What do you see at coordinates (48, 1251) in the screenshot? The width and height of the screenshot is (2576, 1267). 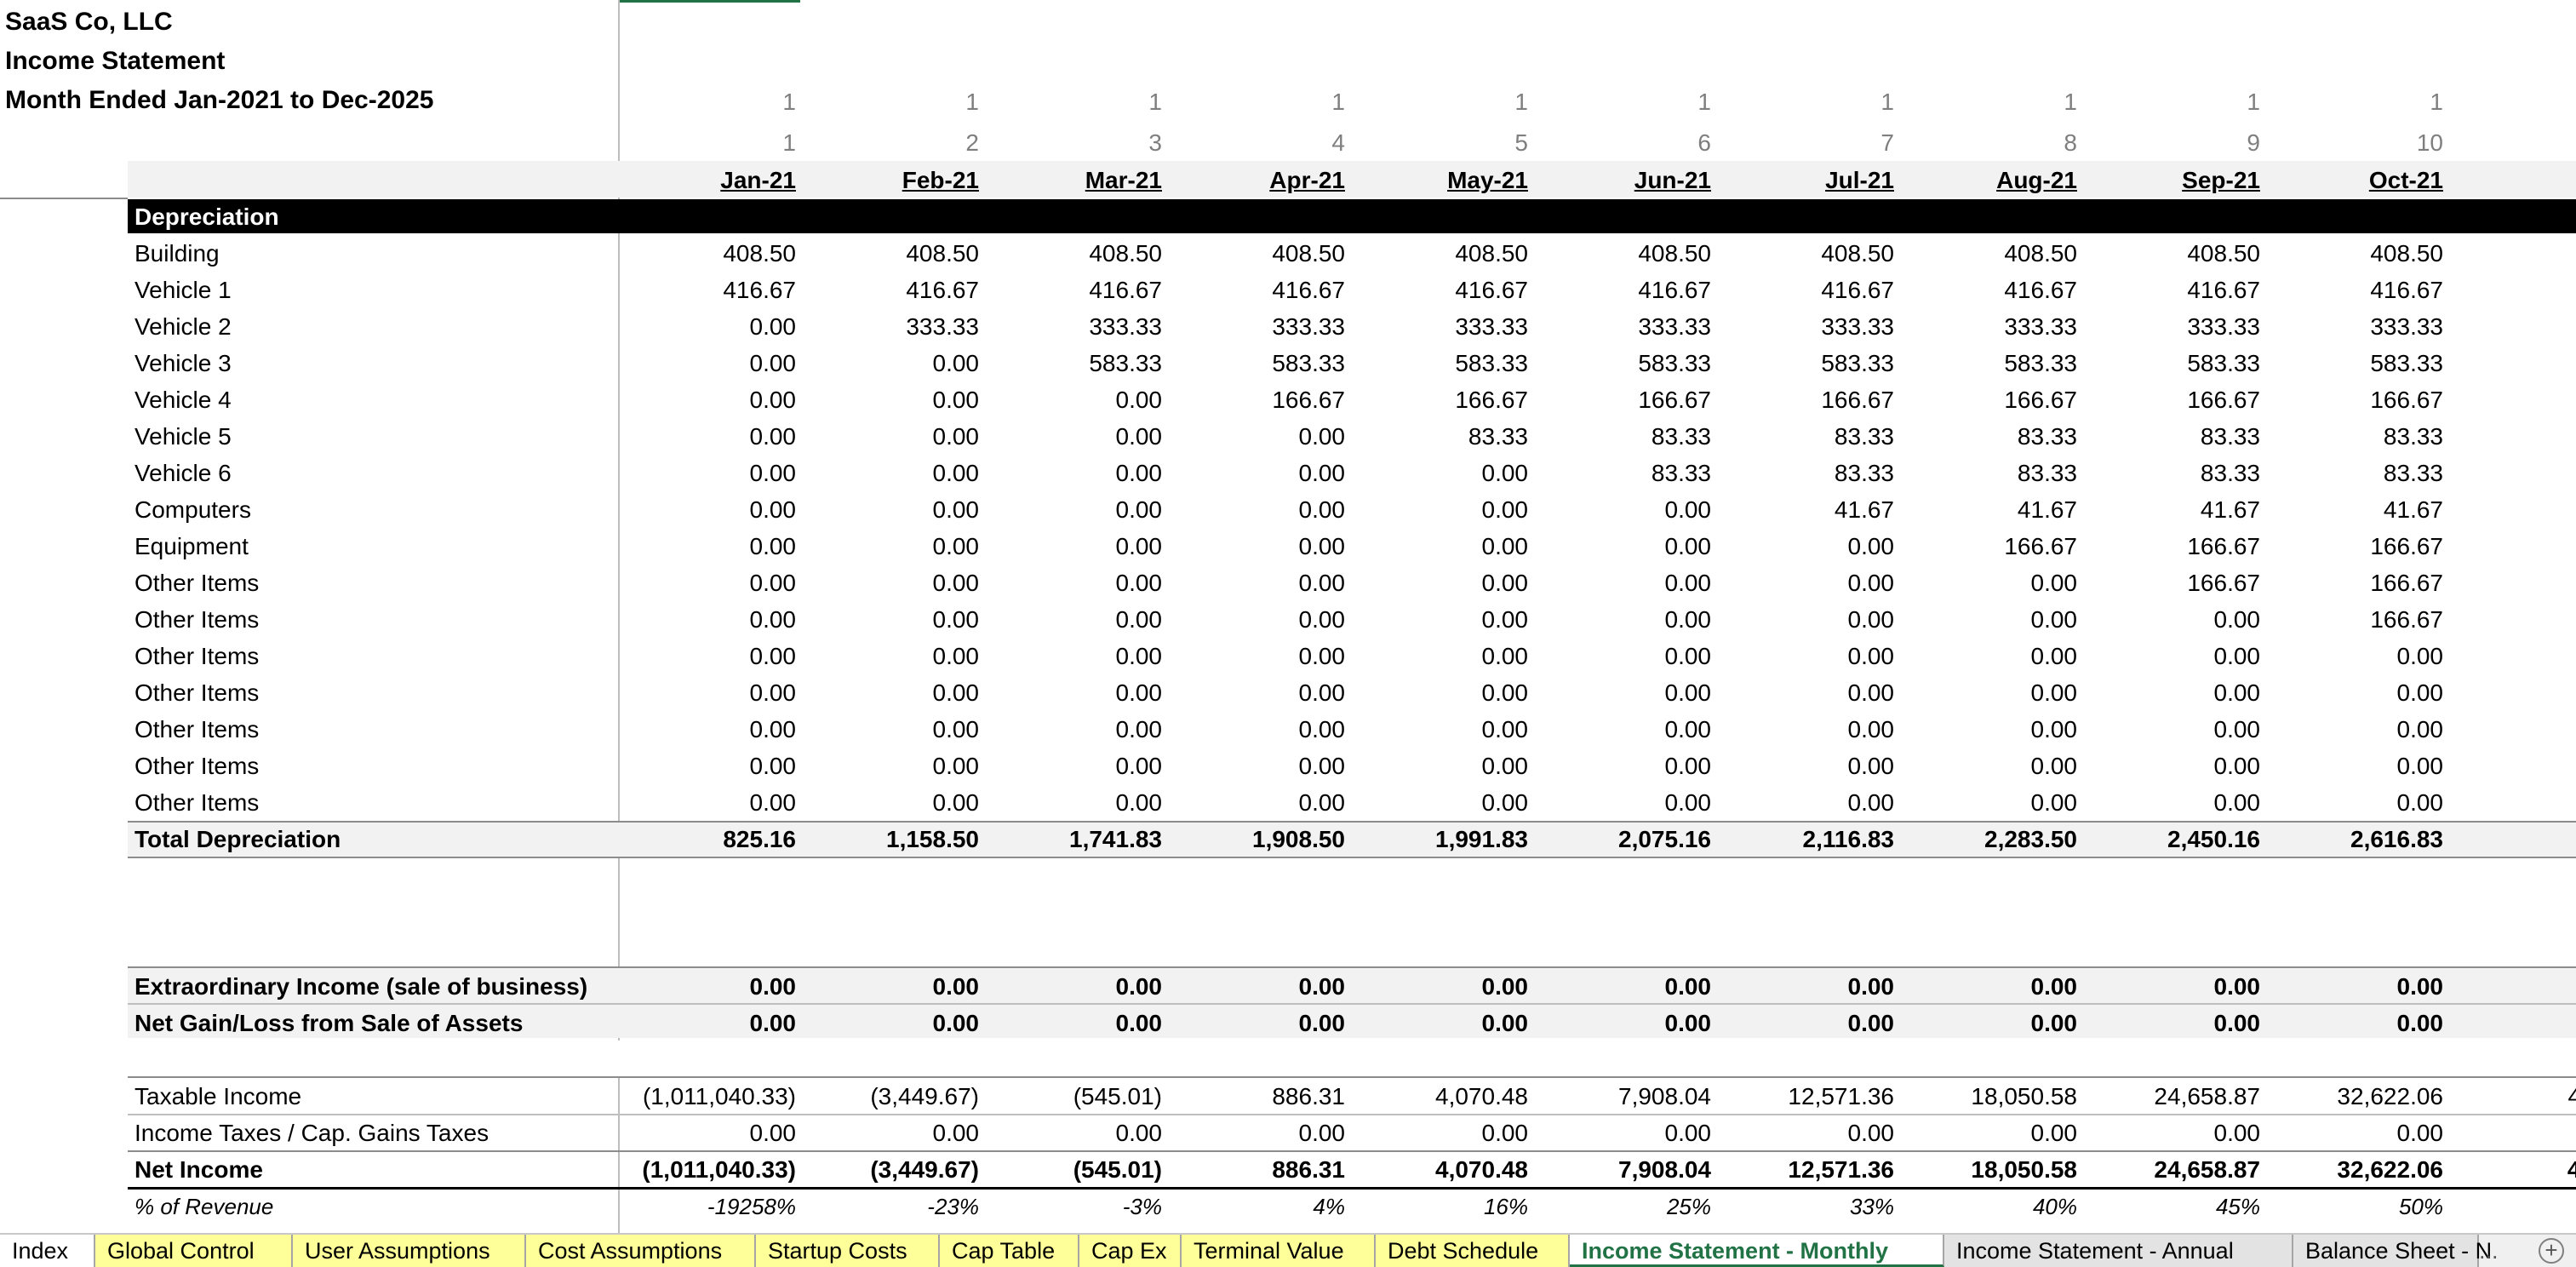 I see `sheet-tab: Index` at bounding box center [48, 1251].